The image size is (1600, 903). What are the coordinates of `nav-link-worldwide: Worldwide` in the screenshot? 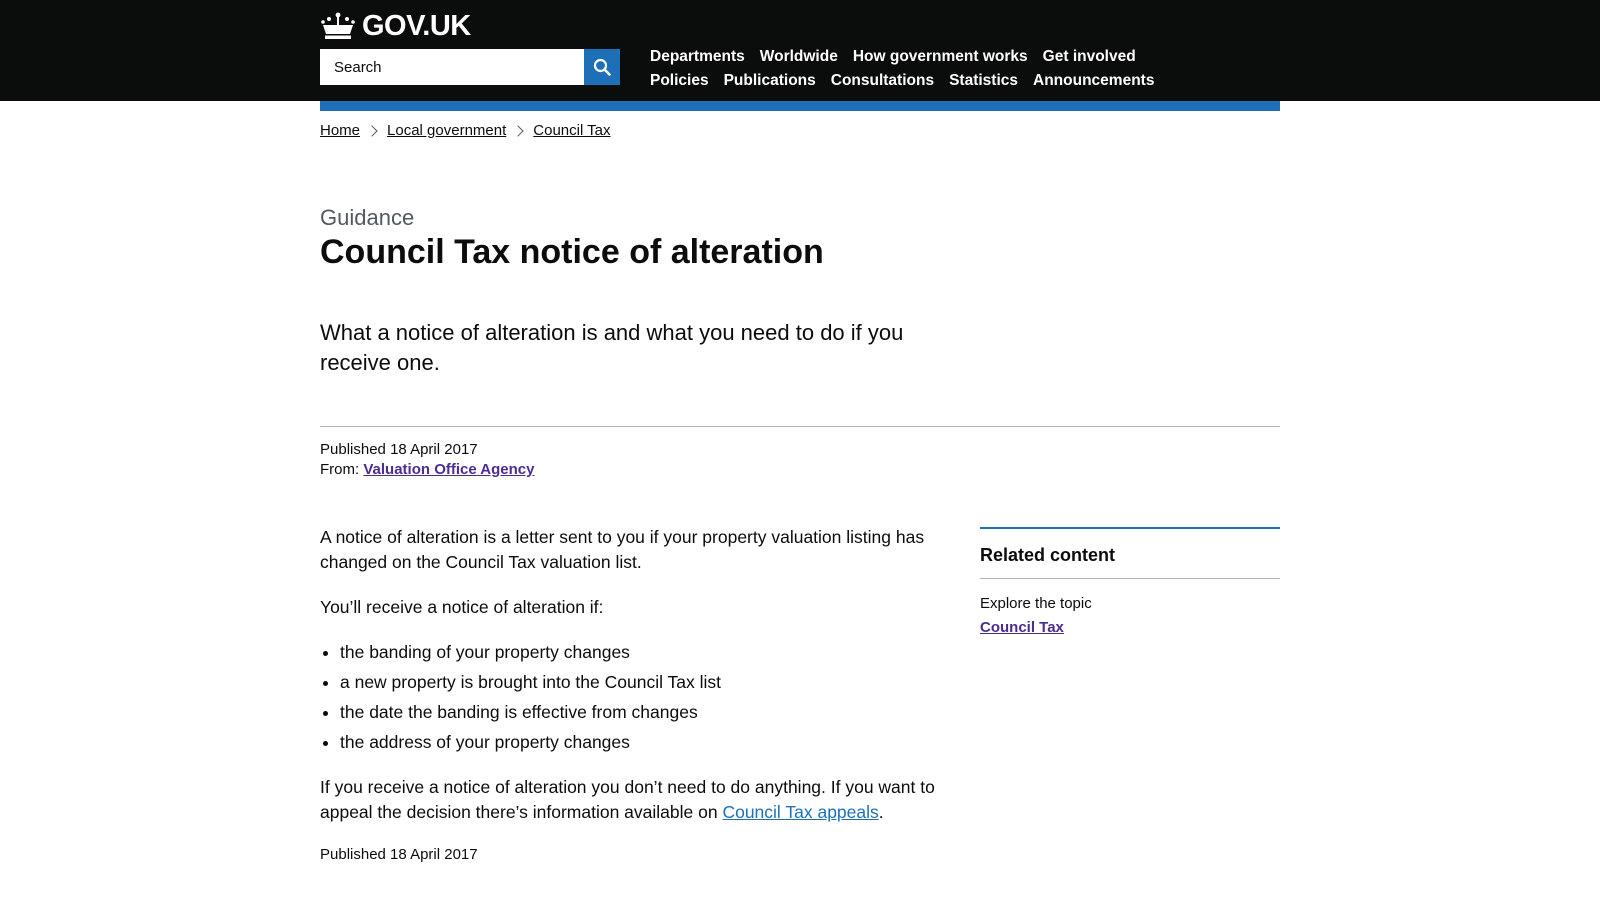 It's located at (799, 57).